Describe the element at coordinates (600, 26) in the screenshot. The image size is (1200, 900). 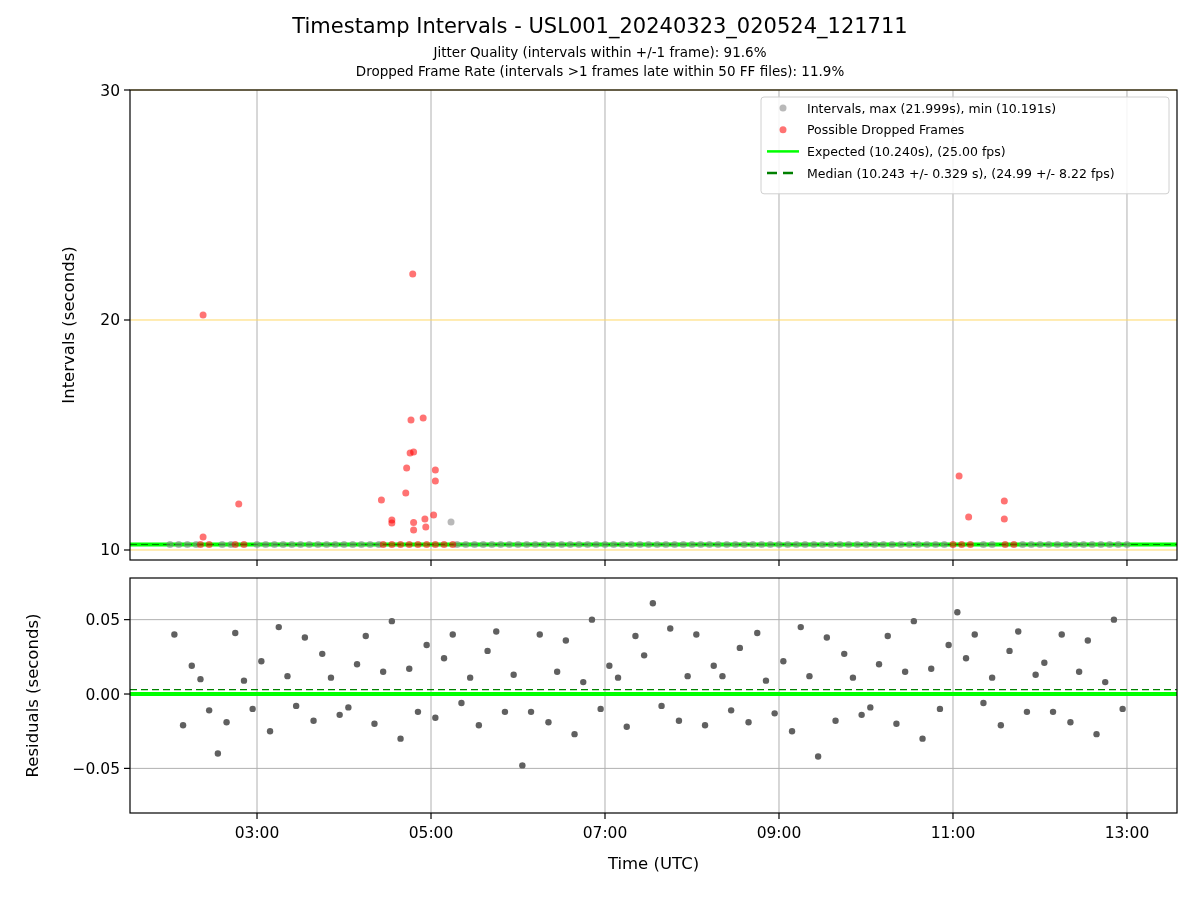
I see `chart-title: Timestamp Intervals - USL001_20240323_020524_121711` at that location.